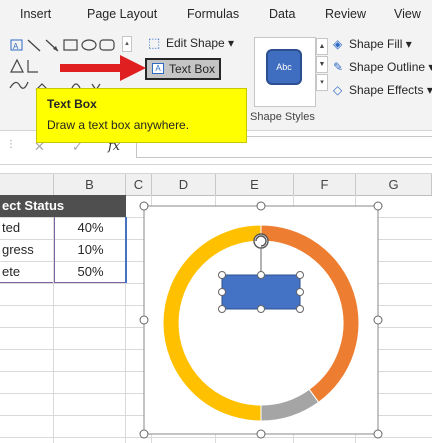  What do you see at coordinates (261, 241) in the screenshot?
I see `rotate-handle-icon` at bounding box center [261, 241].